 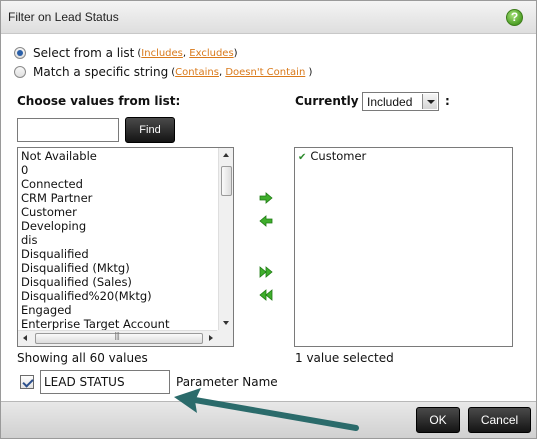 I want to click on include-mode-select: Included, so click(x=400, y=101).